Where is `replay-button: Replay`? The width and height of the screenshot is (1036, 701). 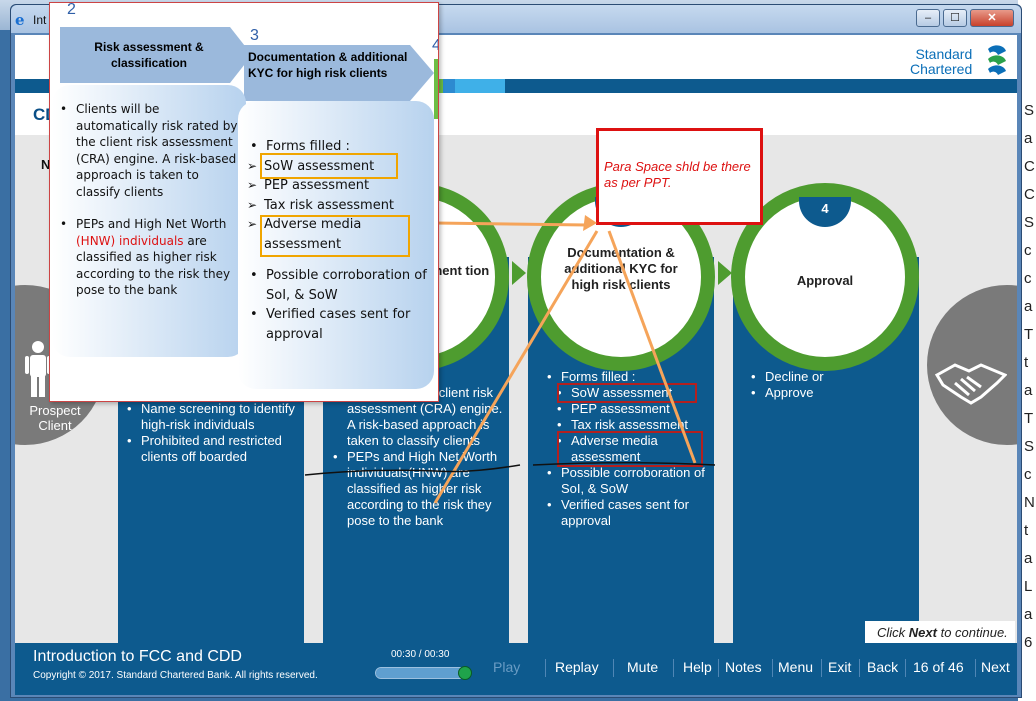
replay-button: Replay is located at coordinates (577, 667).